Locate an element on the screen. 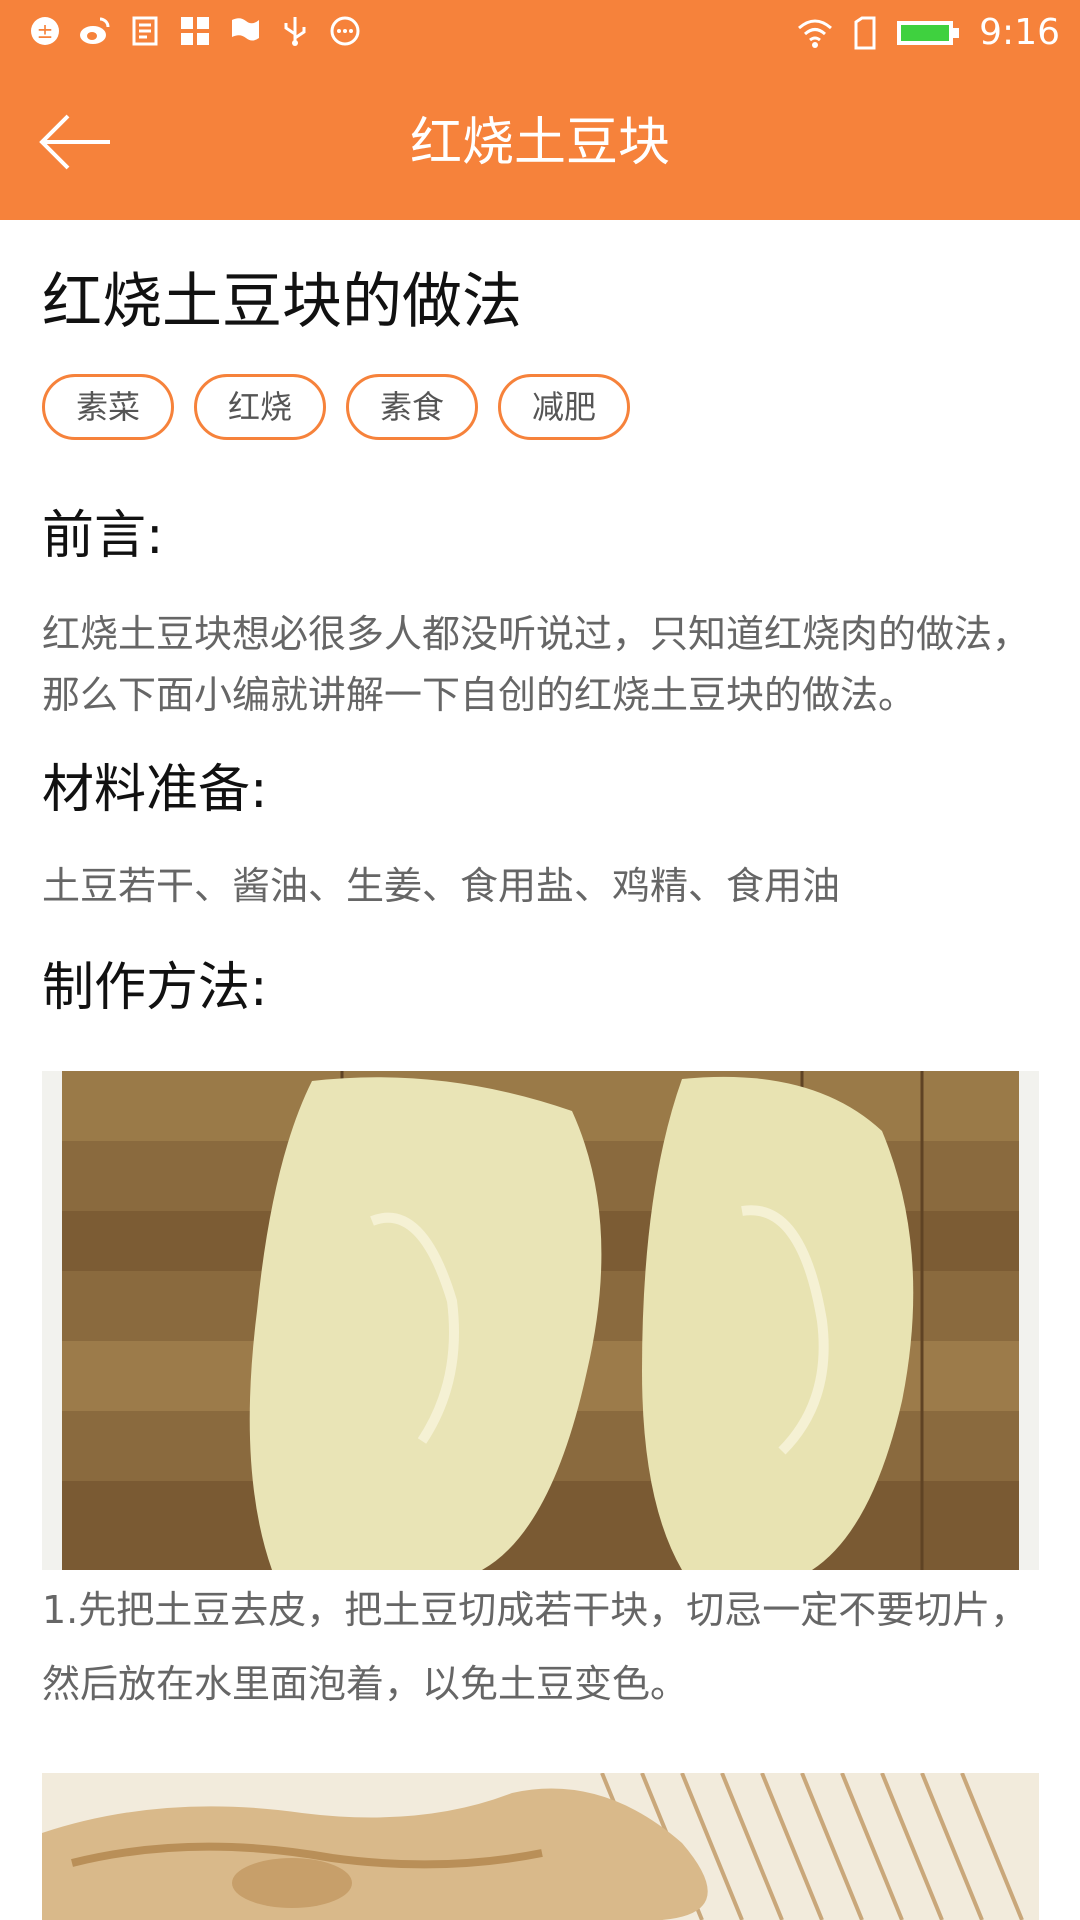 The image size is (1080, 1920). tag-chip: 素菜 is located at coordinates (108, 407).